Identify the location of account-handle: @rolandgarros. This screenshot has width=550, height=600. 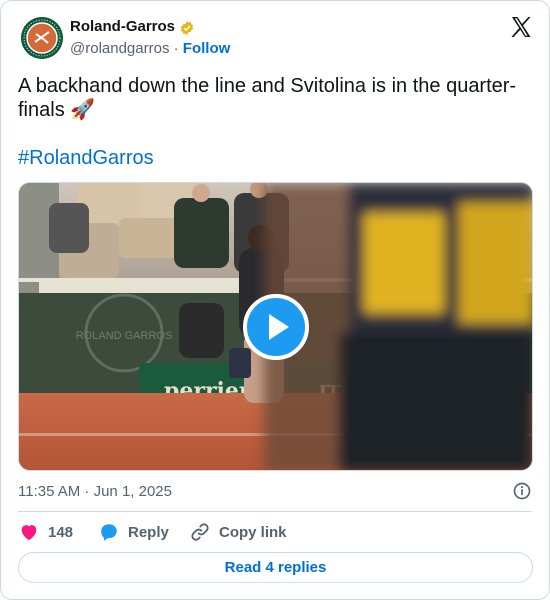
(119, 48).